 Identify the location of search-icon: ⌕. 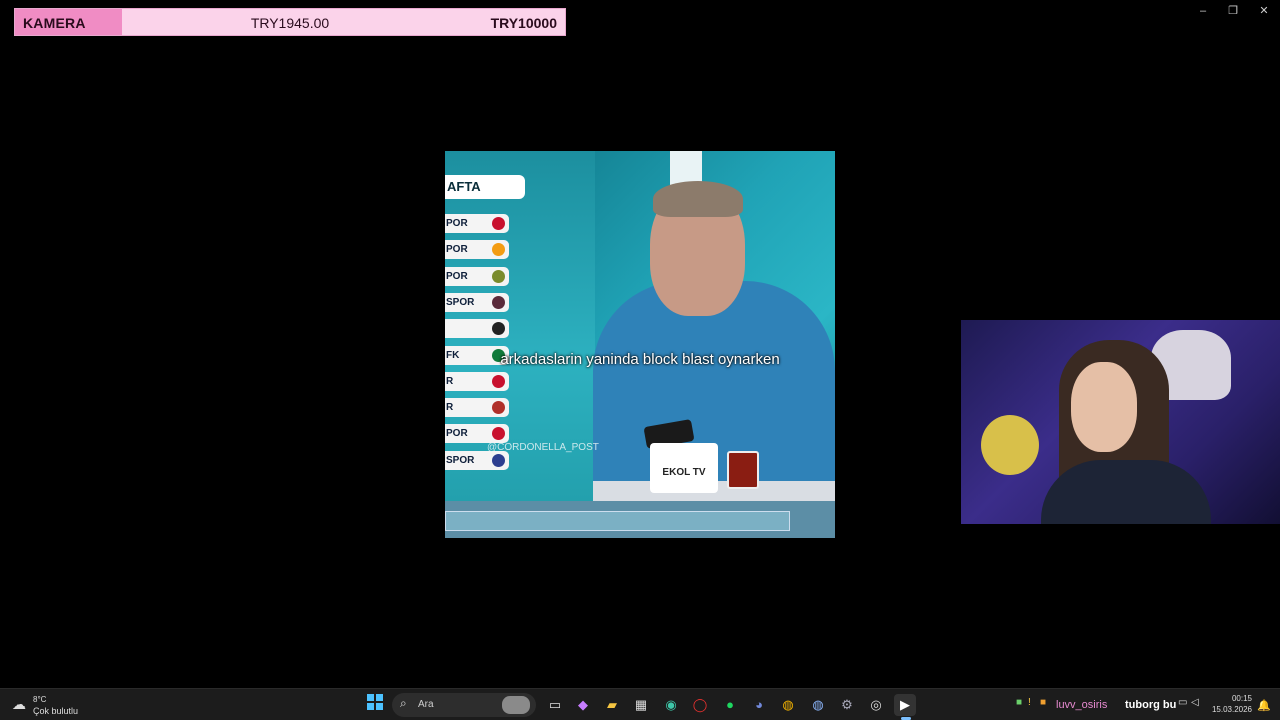
(403, 703).